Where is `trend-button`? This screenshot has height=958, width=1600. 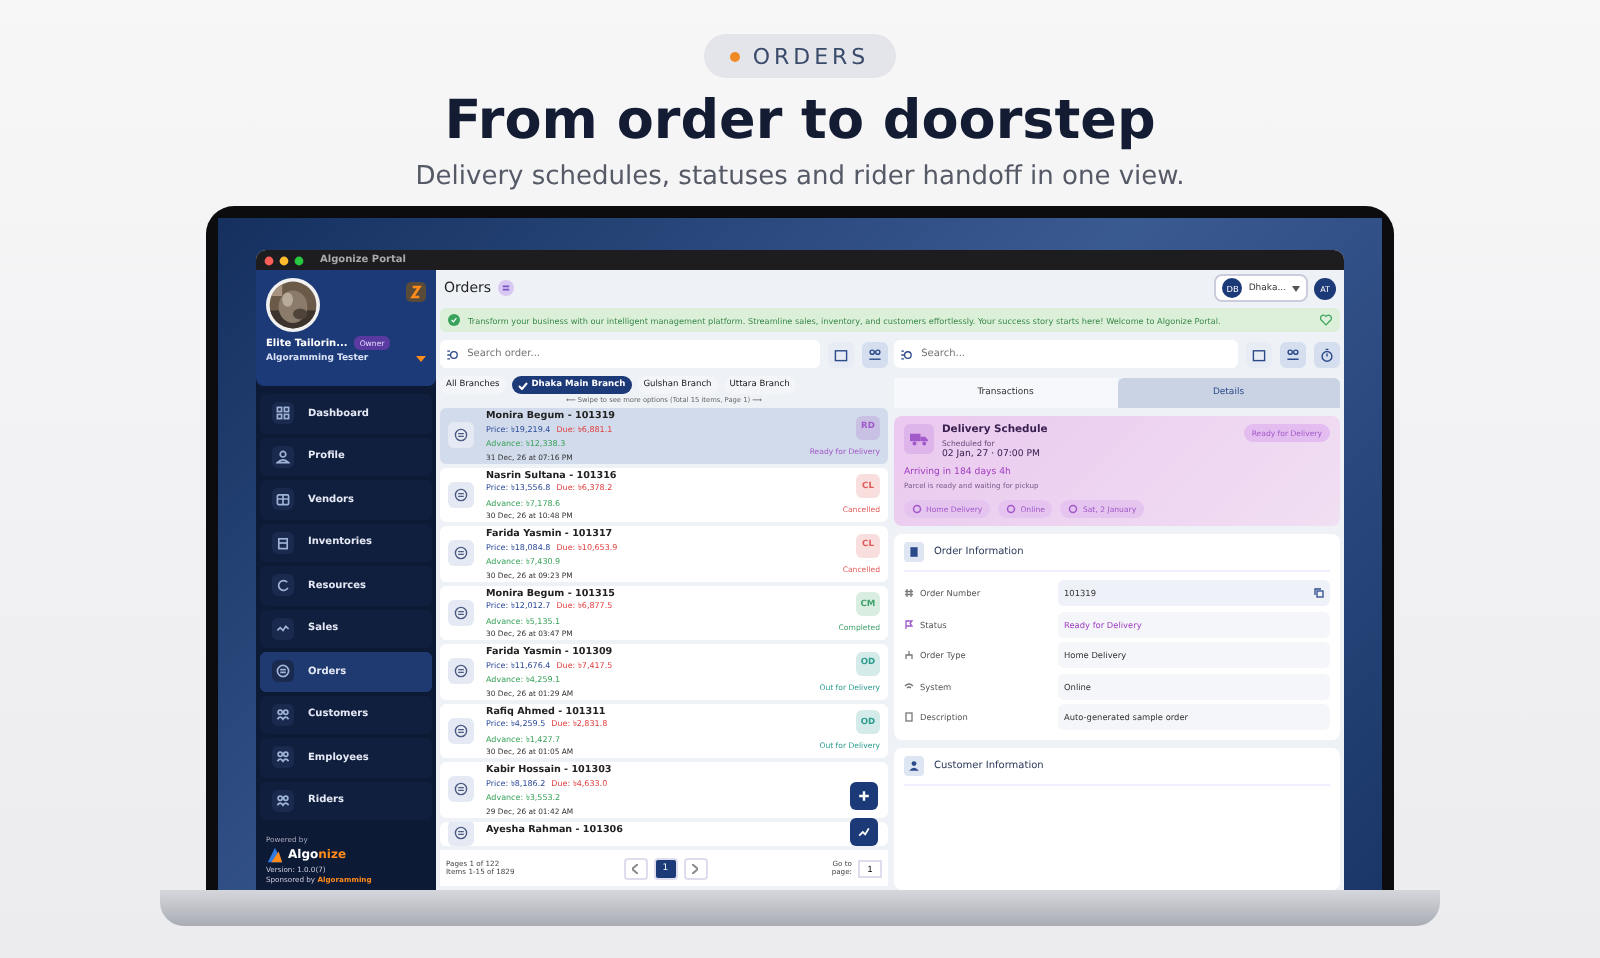 trend-button is located at coordinates (864, 832).